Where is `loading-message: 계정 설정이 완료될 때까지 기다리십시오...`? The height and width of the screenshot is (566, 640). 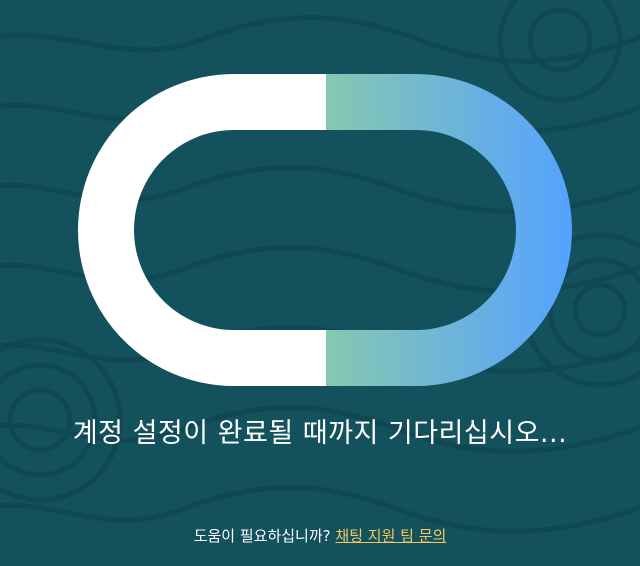 loading-message: 계정 설정이 완료될 때까지 기다리십시오... is located at coordinates (320, 433).